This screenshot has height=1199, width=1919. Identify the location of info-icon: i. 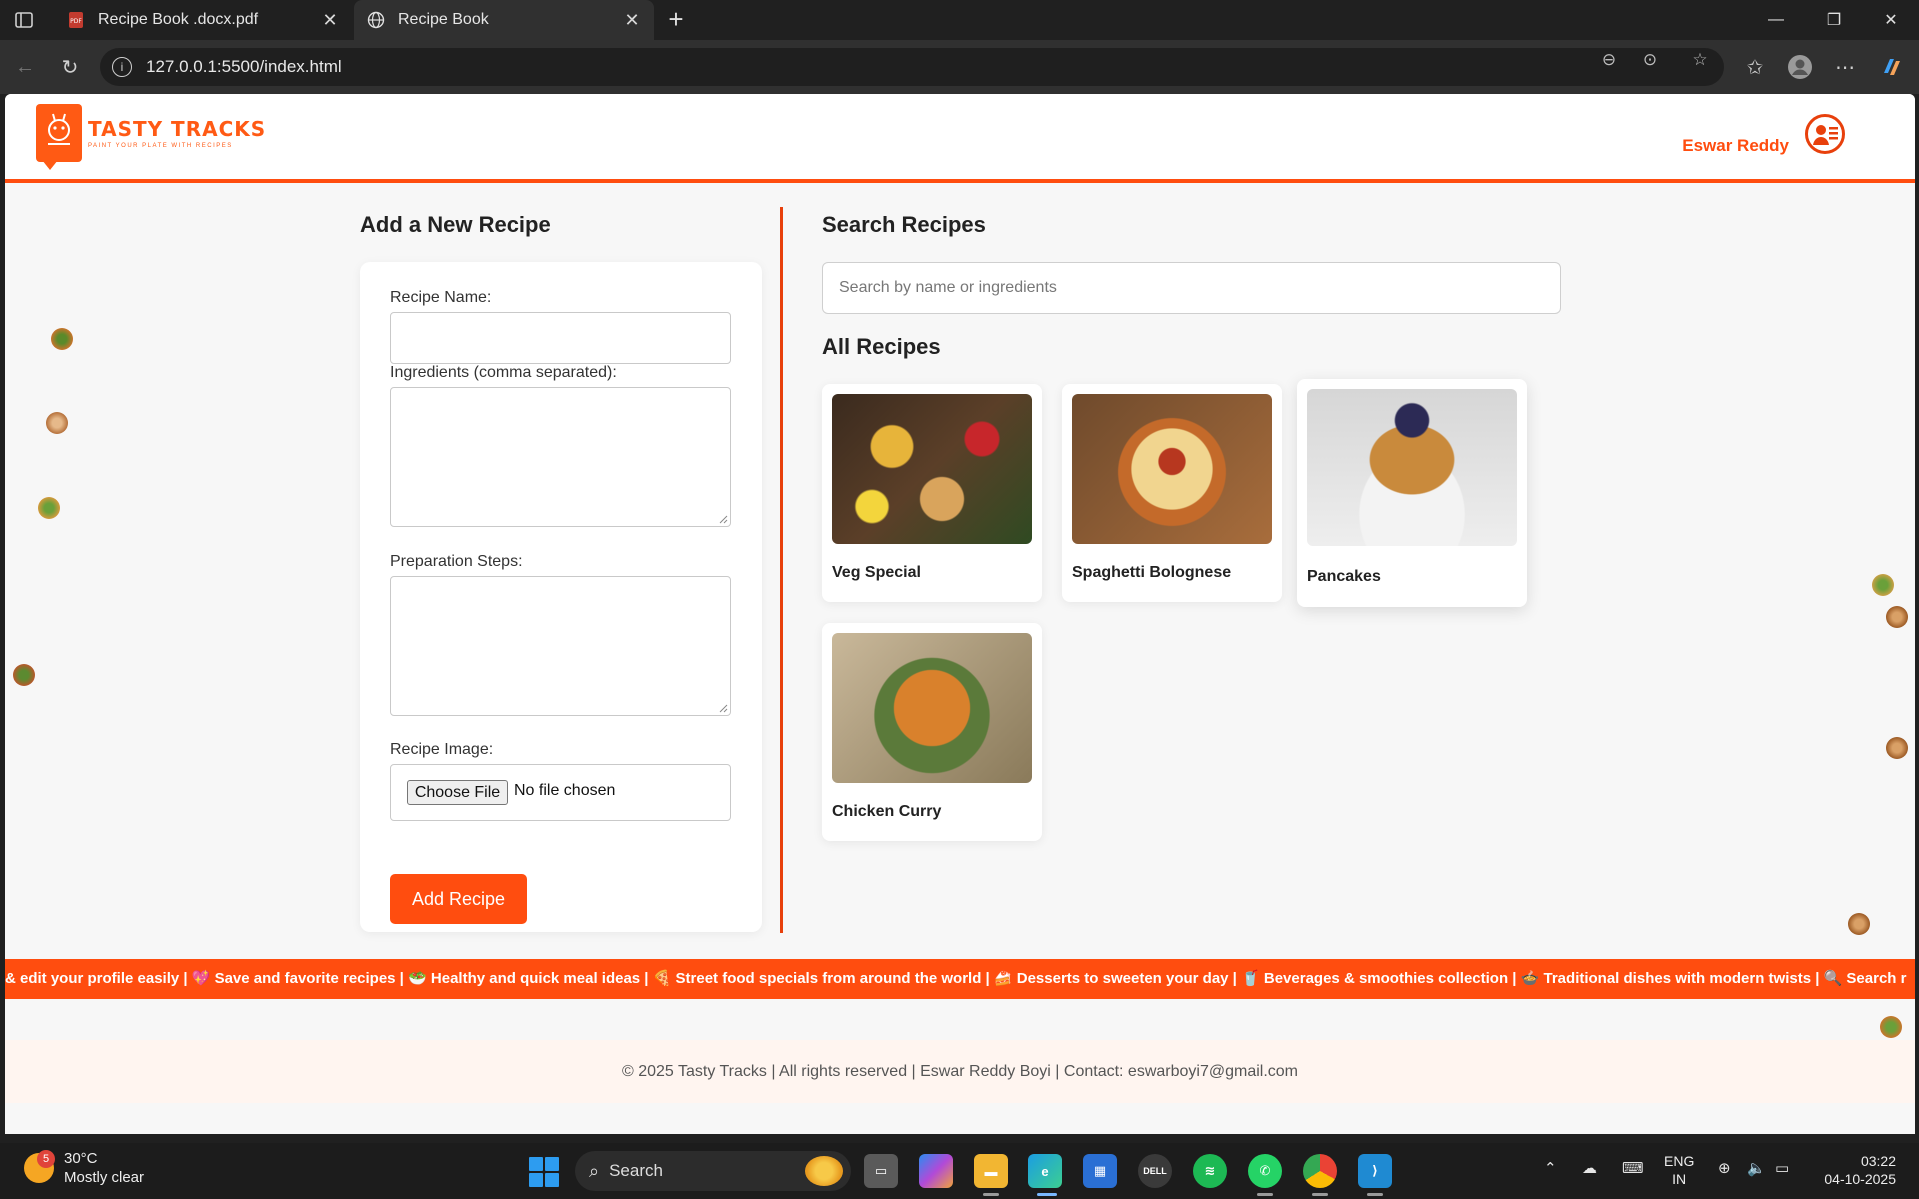
(122, 67).